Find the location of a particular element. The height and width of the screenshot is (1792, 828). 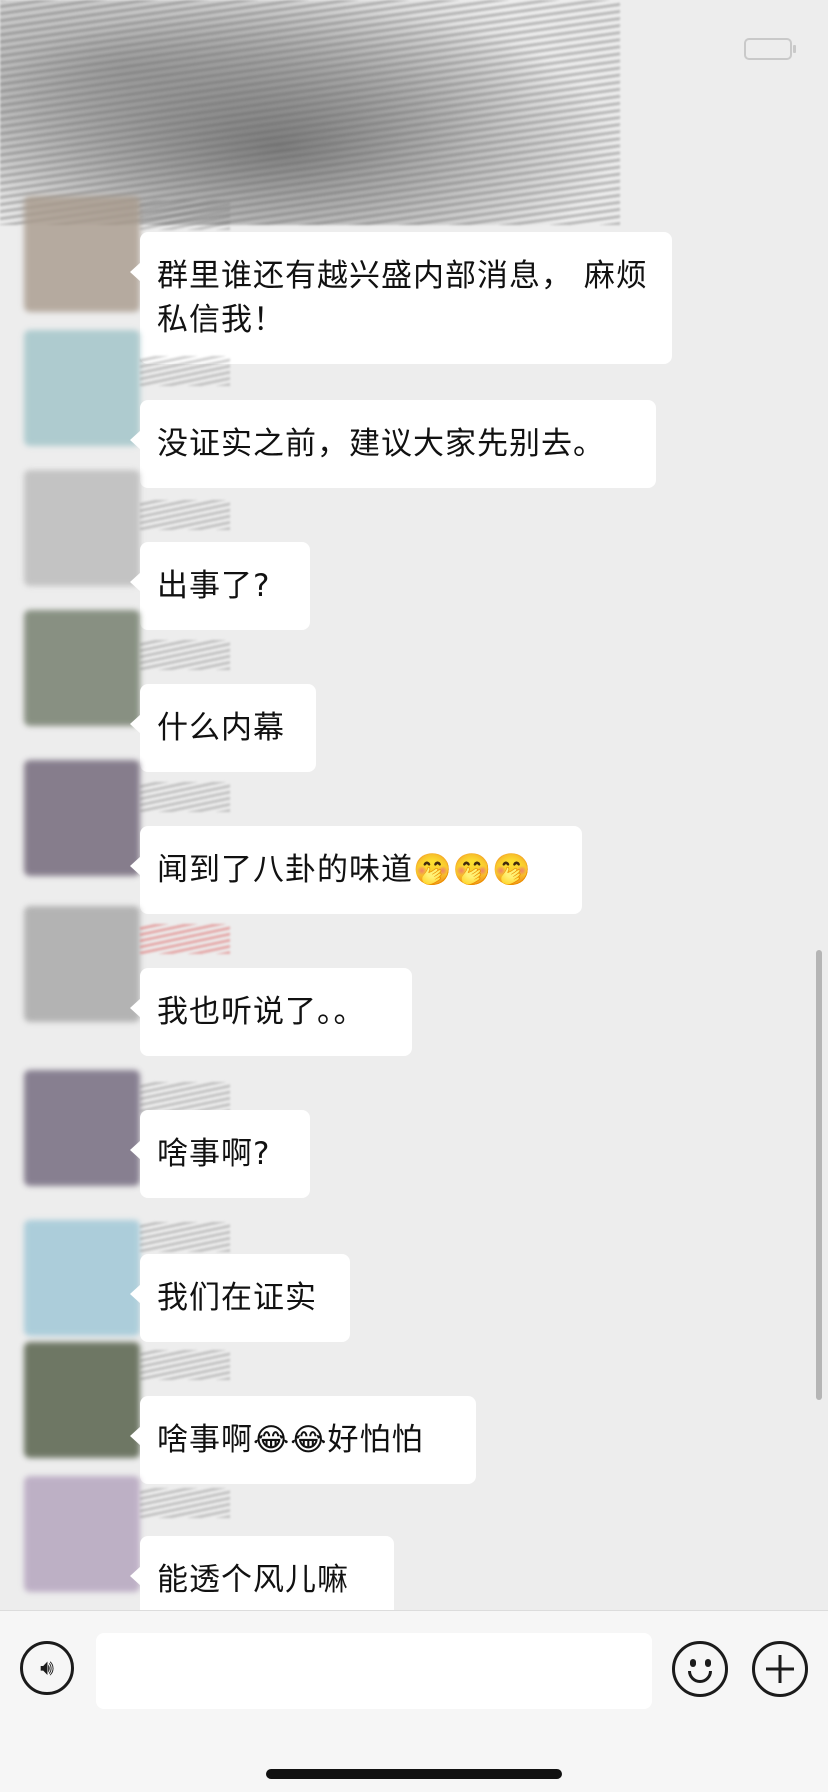

emoji-eye-right is located at coordinates (708, 1663).